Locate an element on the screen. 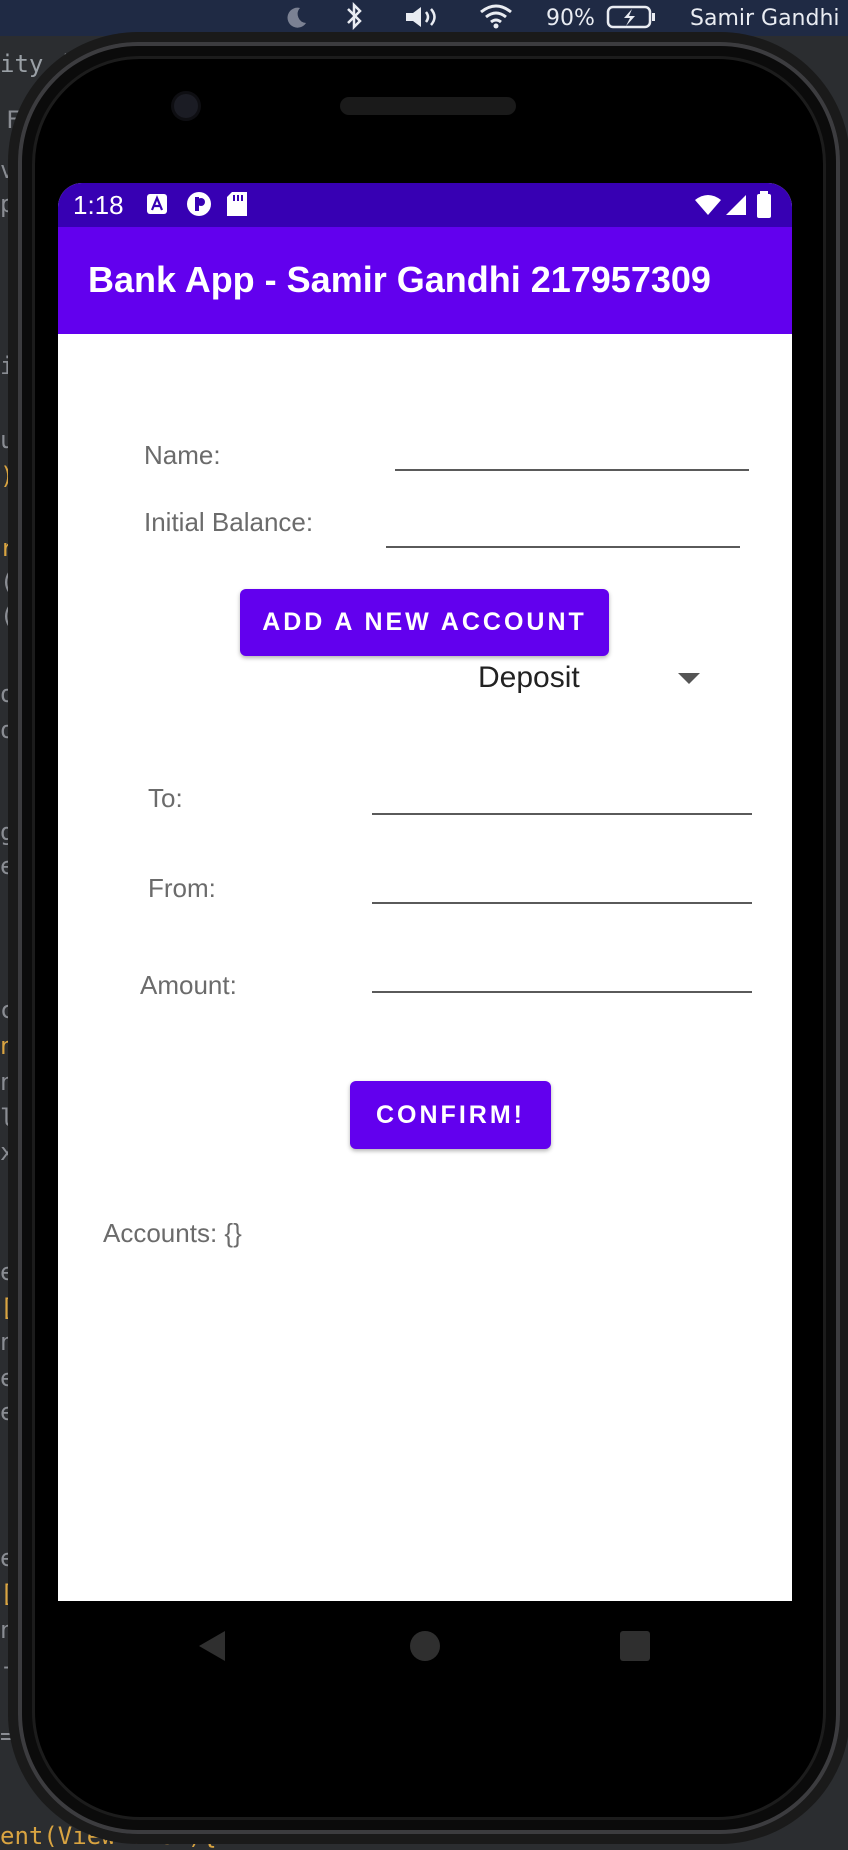 The width and height of the screenshot is (848, 1850). bluetooth-icon is located at coordinates (354, 18).